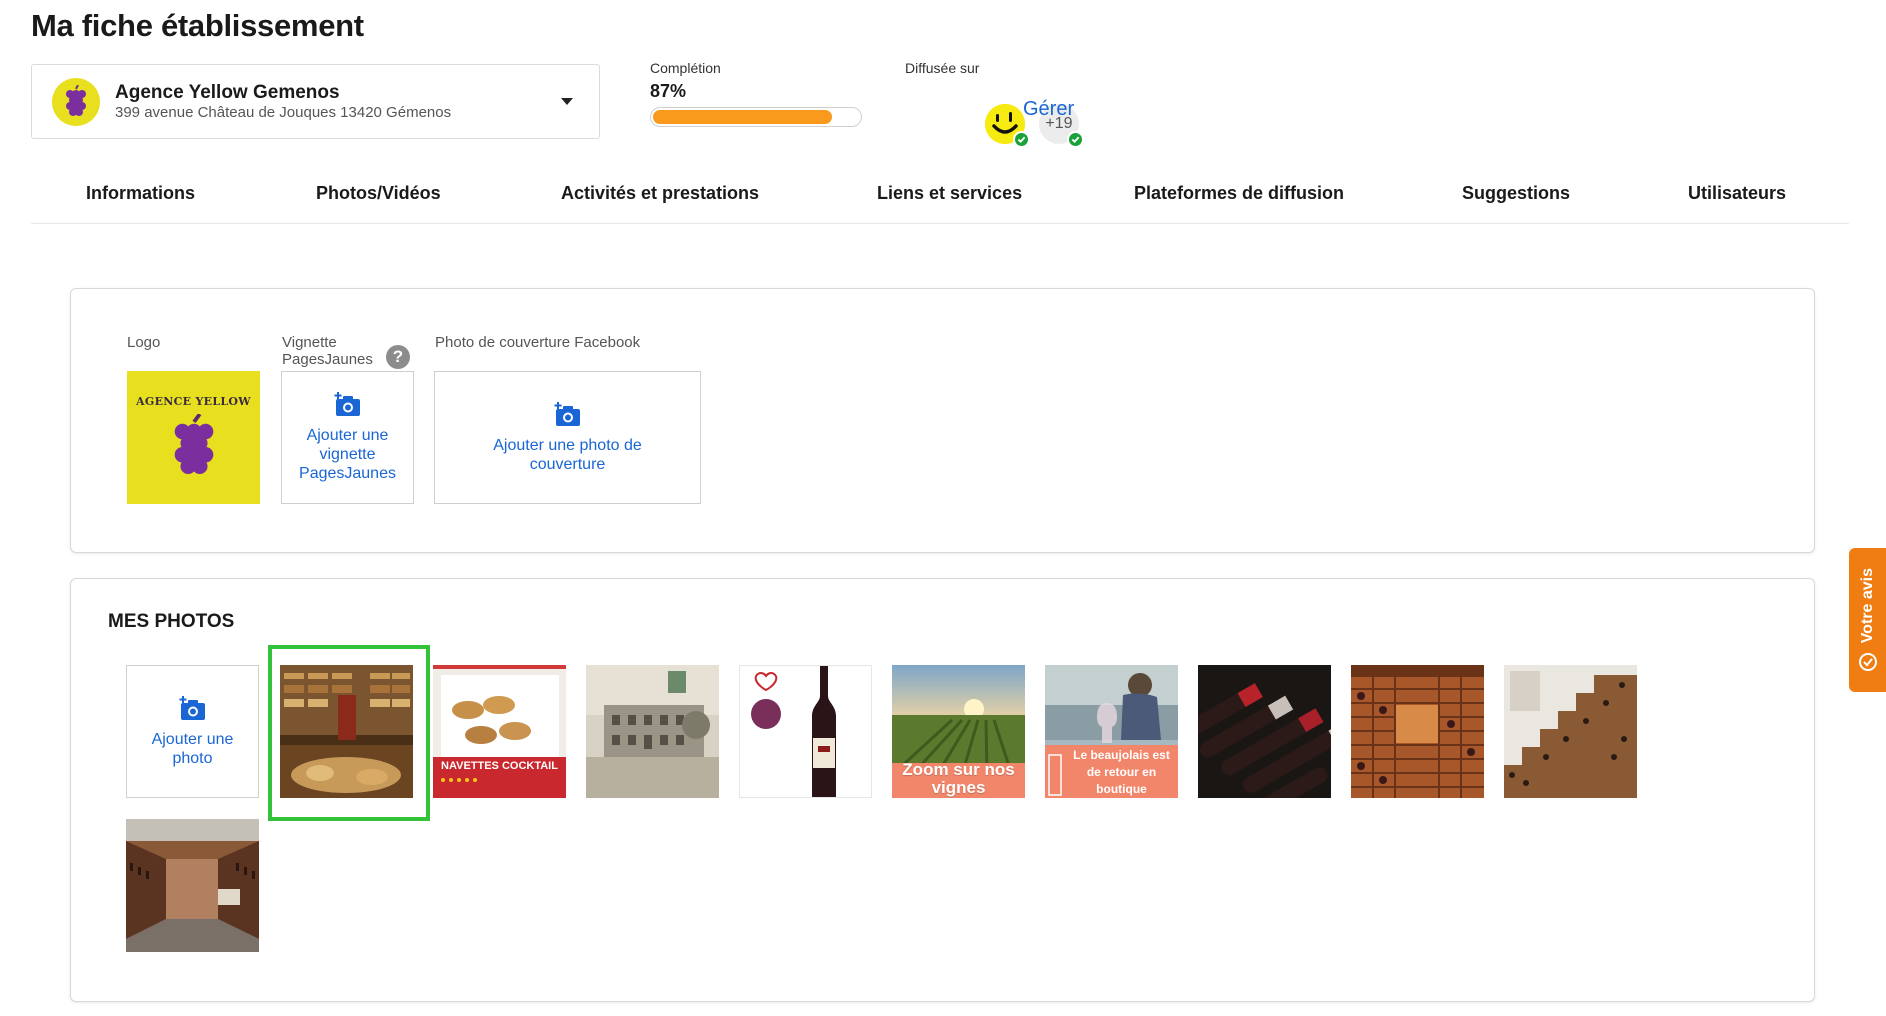 Image resolution: width=1886 pixels, height=1016 pixels. Describe the element at coordinates (652, 731) in the screenshot. I see `photo-old-postcard` at that location.